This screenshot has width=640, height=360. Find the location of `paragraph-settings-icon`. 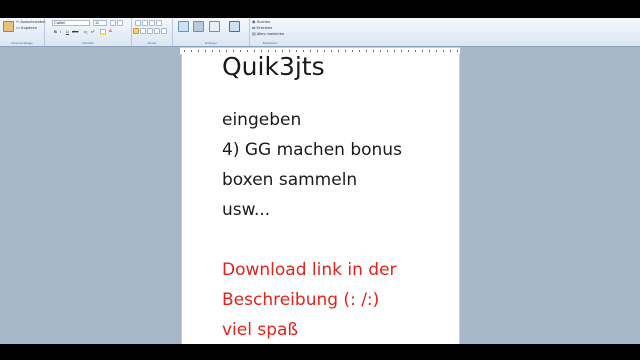

paragraph-settings-icon is located at coordinates (164, 31).